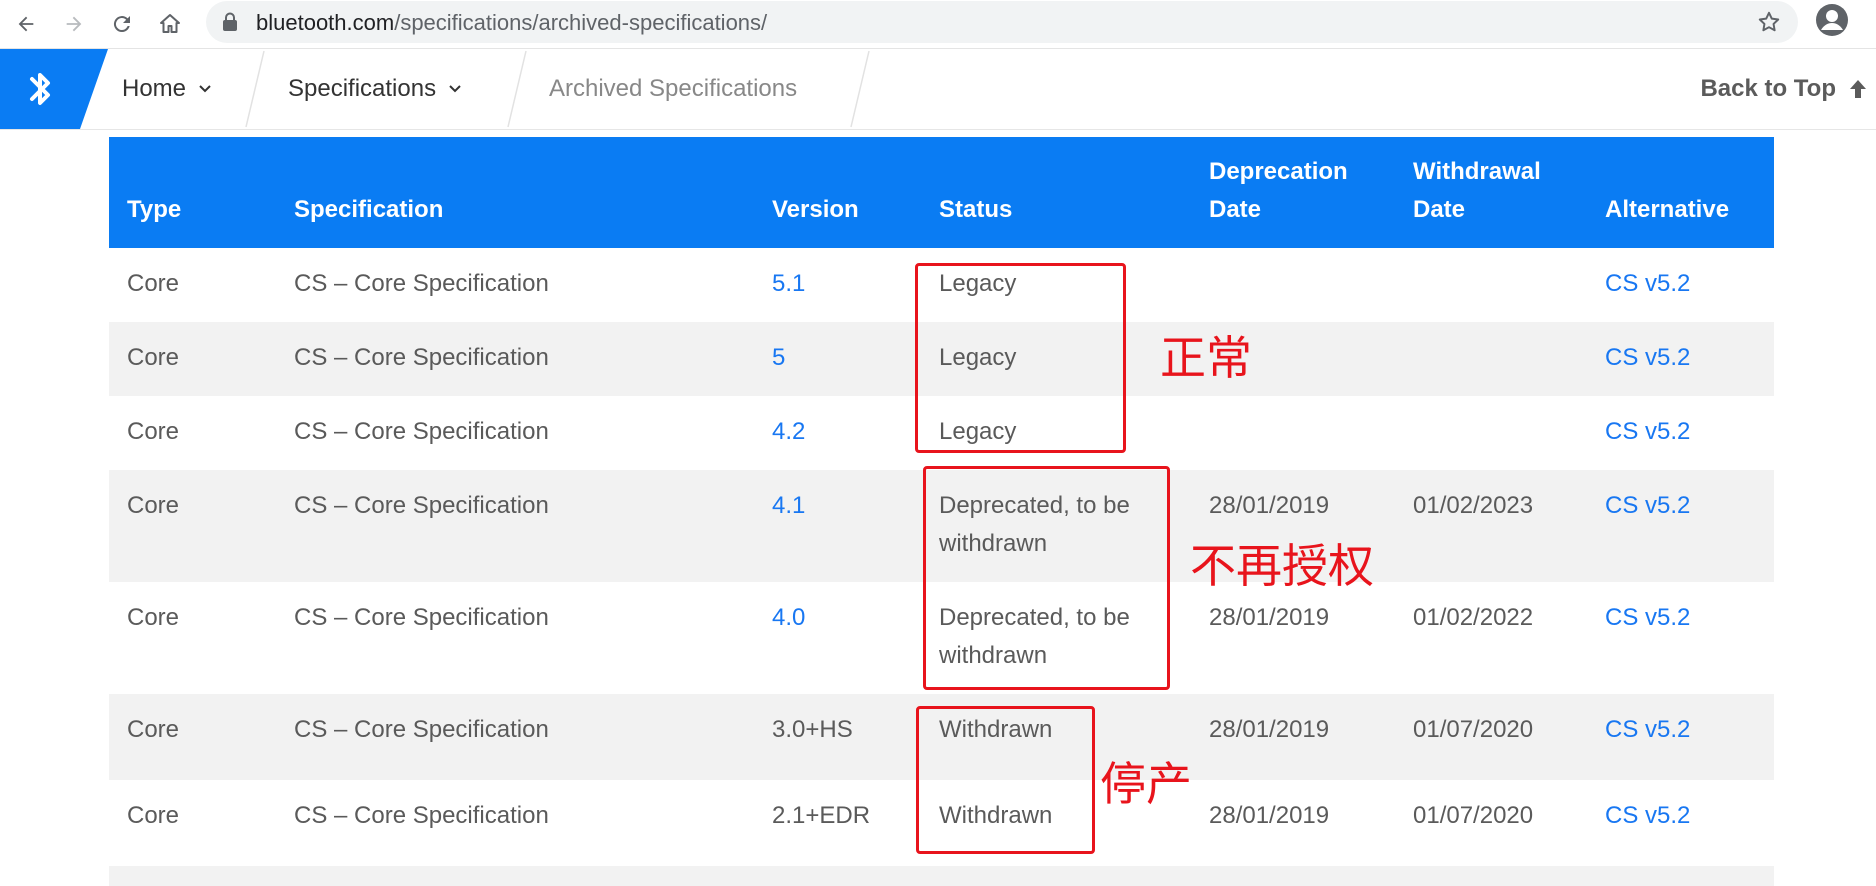 The width and height of the screenshot is (1876, 886). Describe the element at coordinates (1667, 209) in the screenshot. I see `col-alternative: Alternative` at that location.